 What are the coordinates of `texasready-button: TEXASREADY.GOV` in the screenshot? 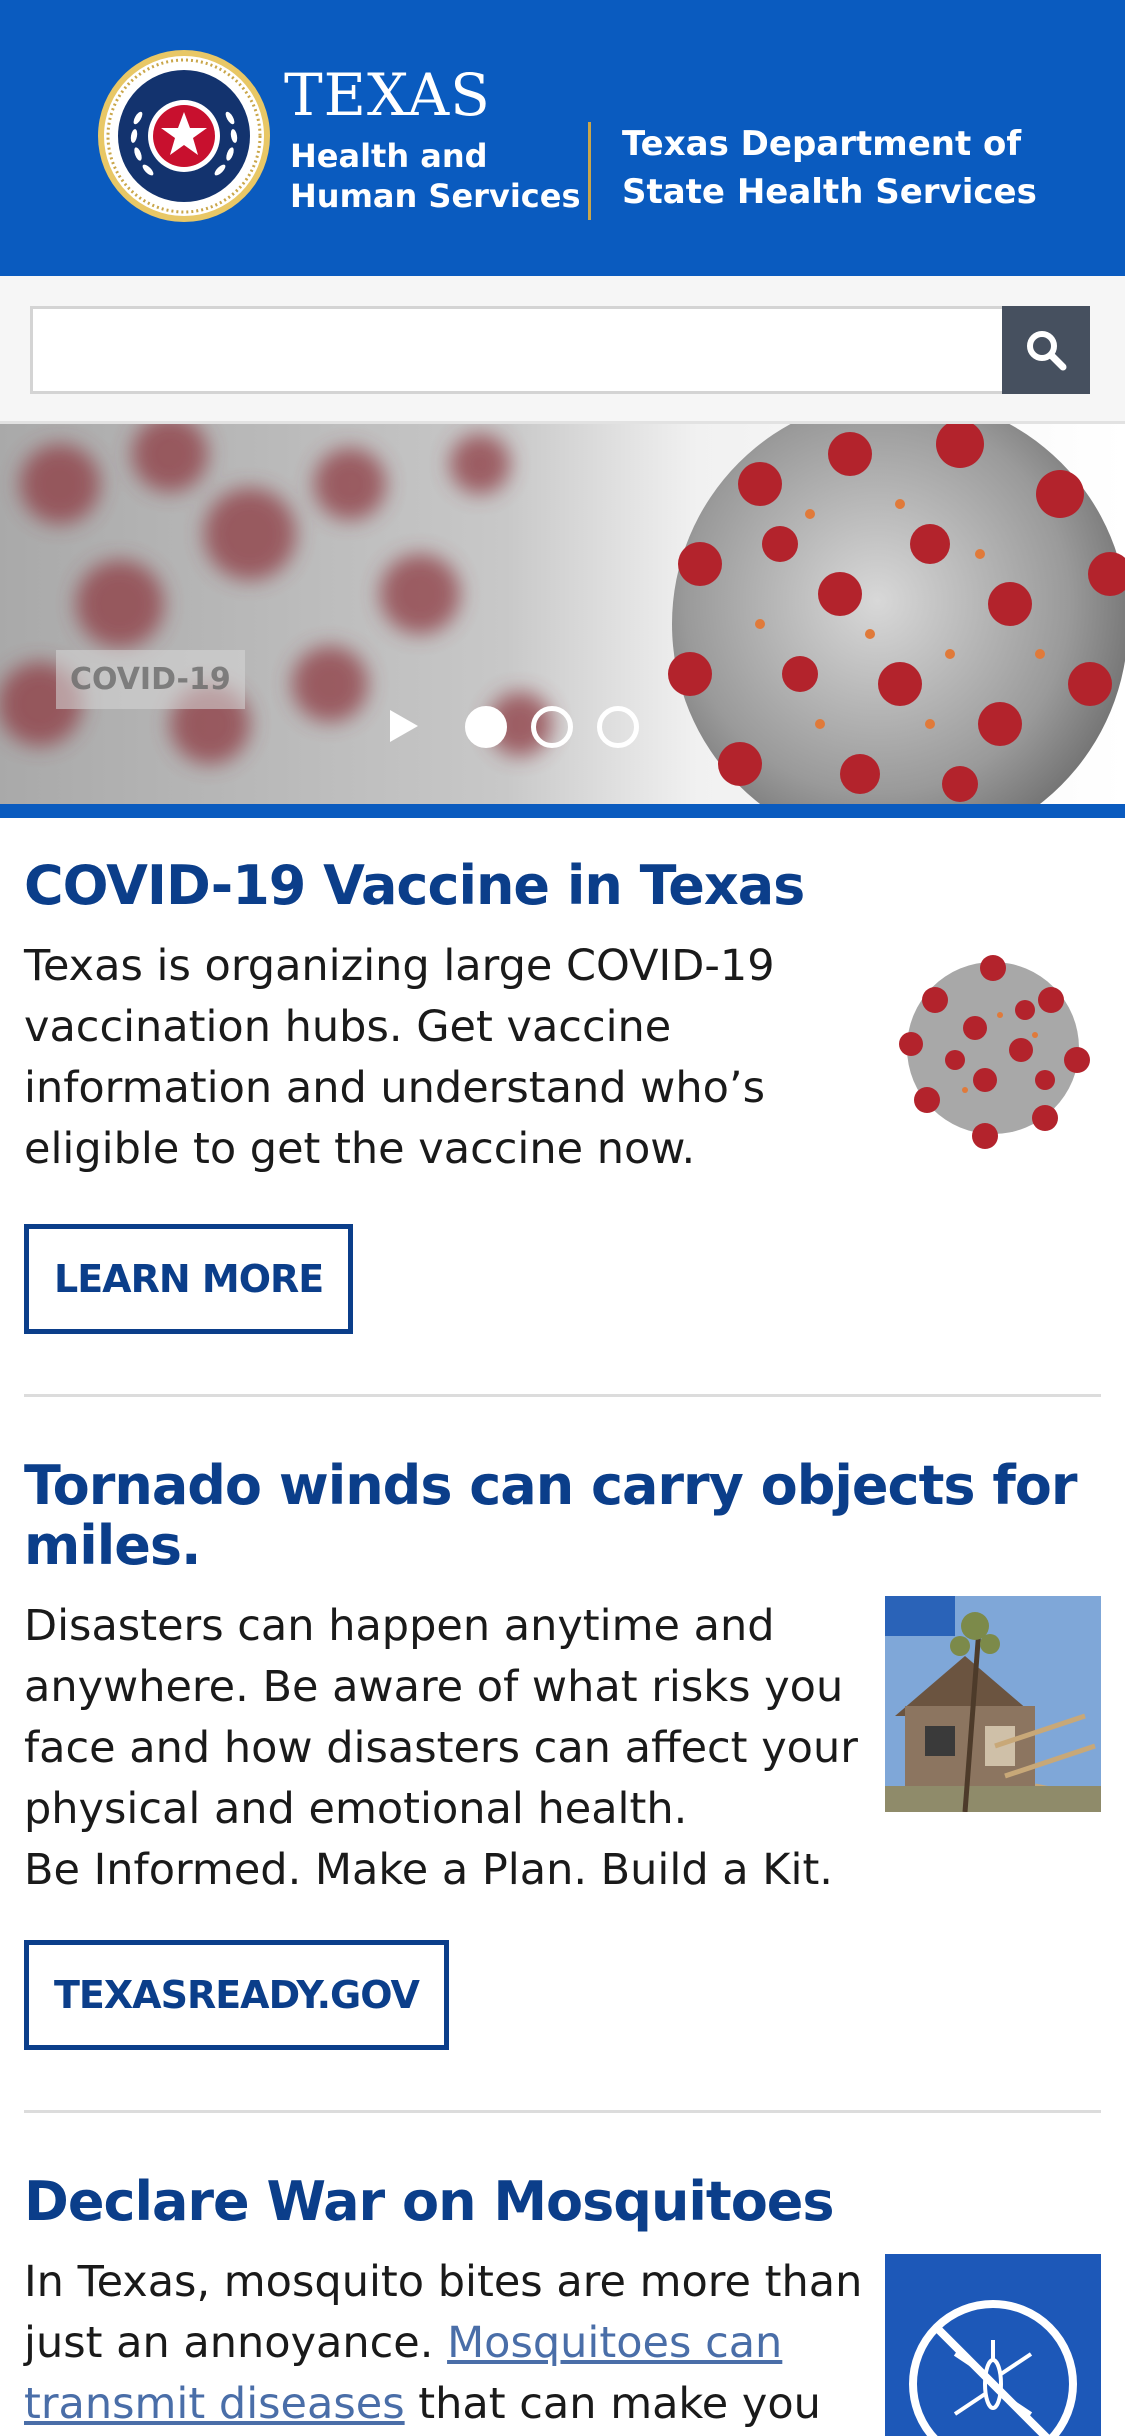 It's located at (236, 1995).